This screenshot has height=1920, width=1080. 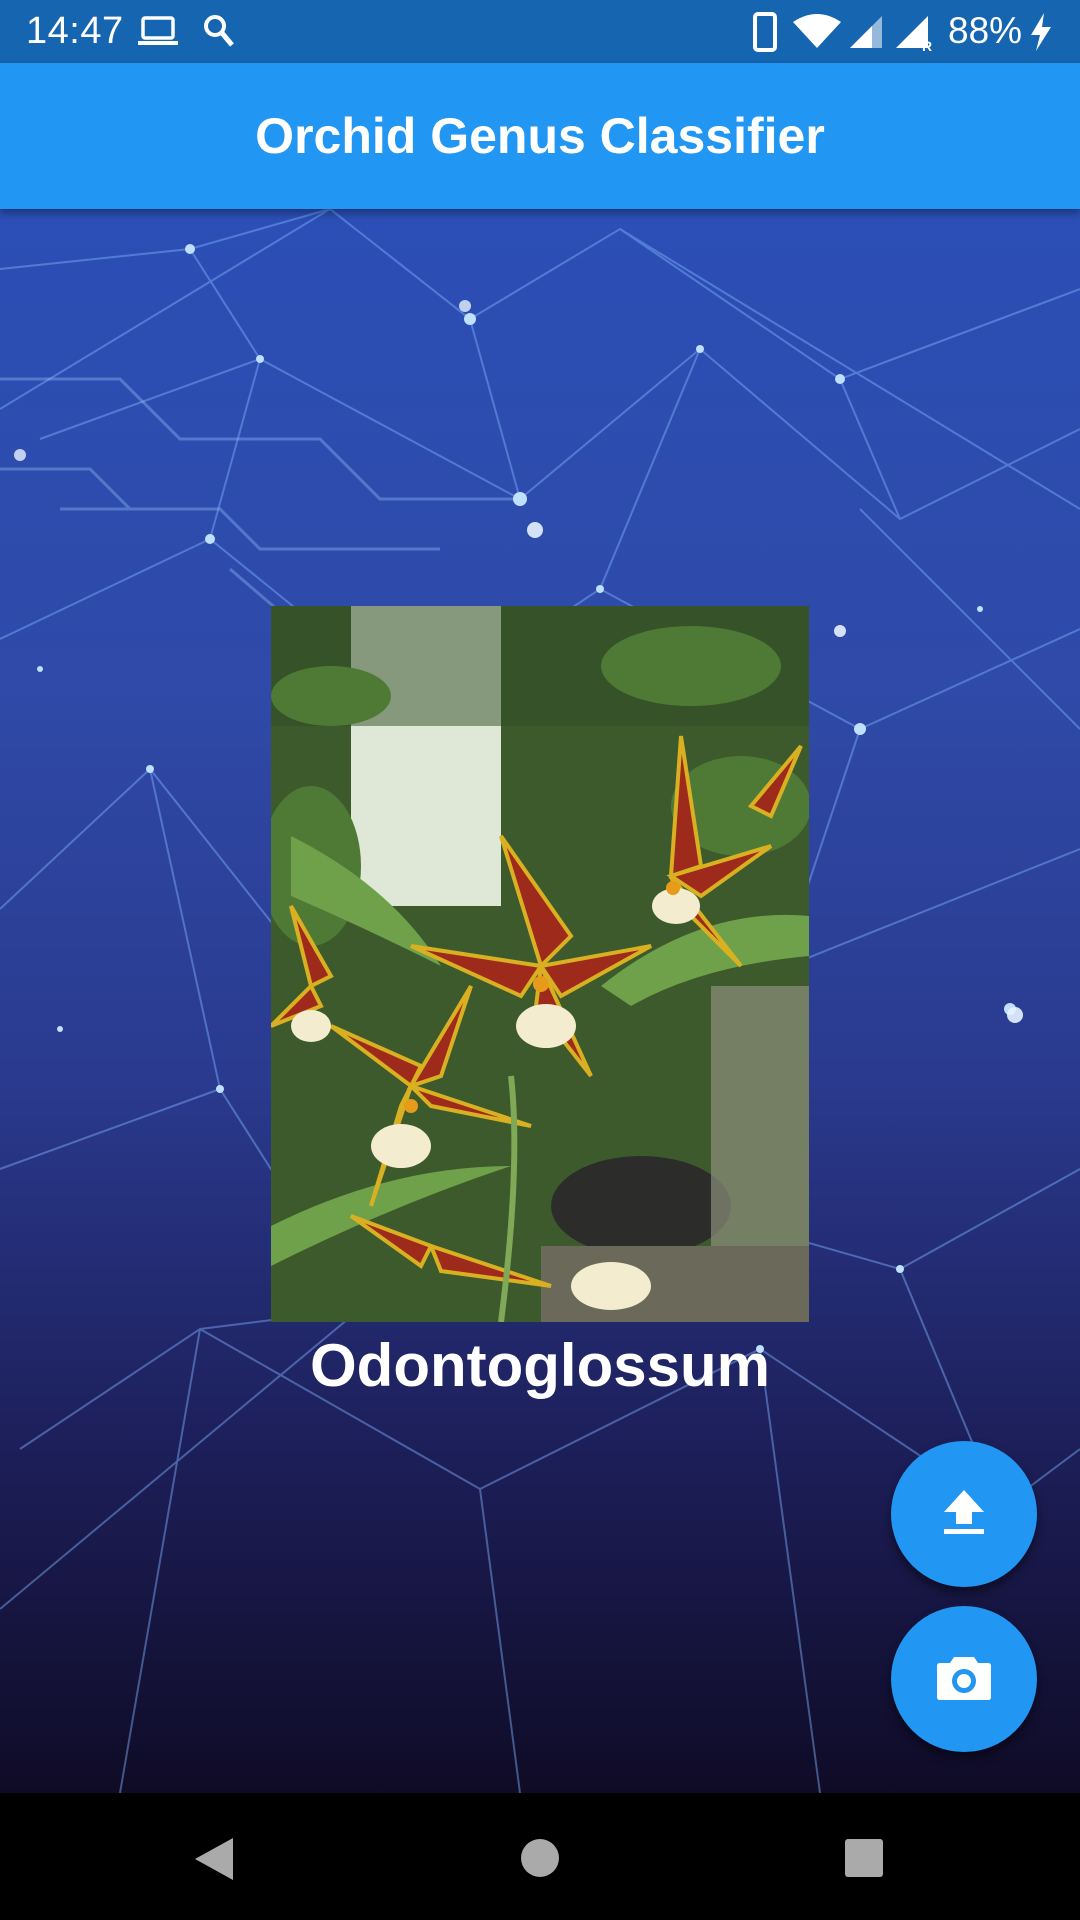 What do you see at coordinates (866, 34) in the screenshot?
I see `signal-icon` at bounding box center [866, 34].